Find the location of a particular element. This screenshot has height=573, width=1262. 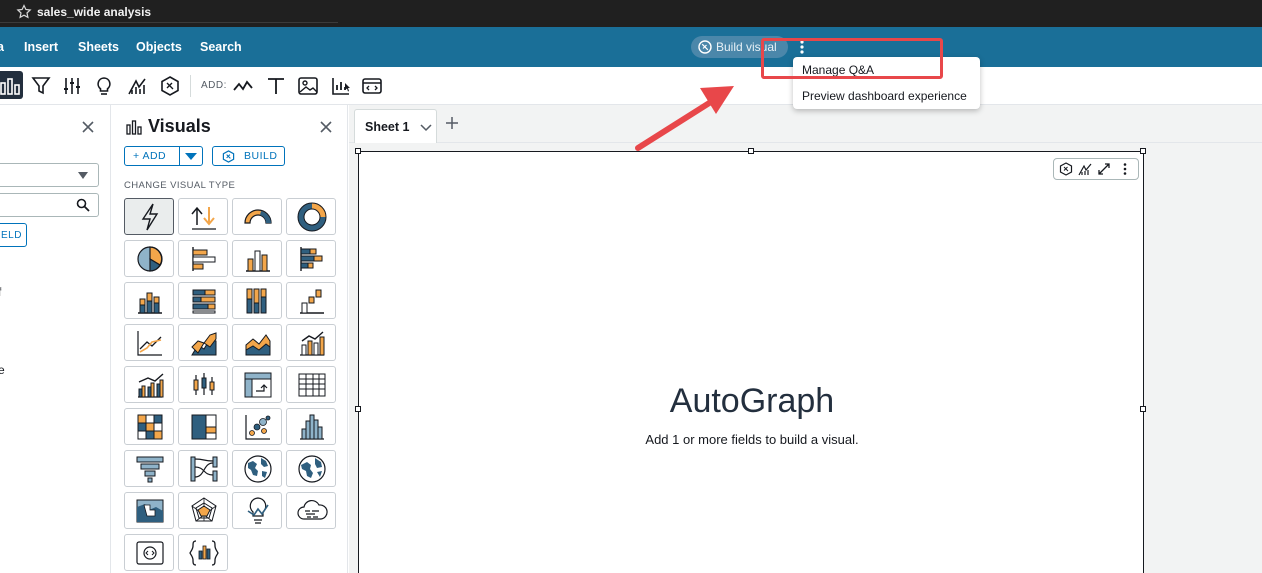

build-button: BUILD is located at coordinates (248, 156).